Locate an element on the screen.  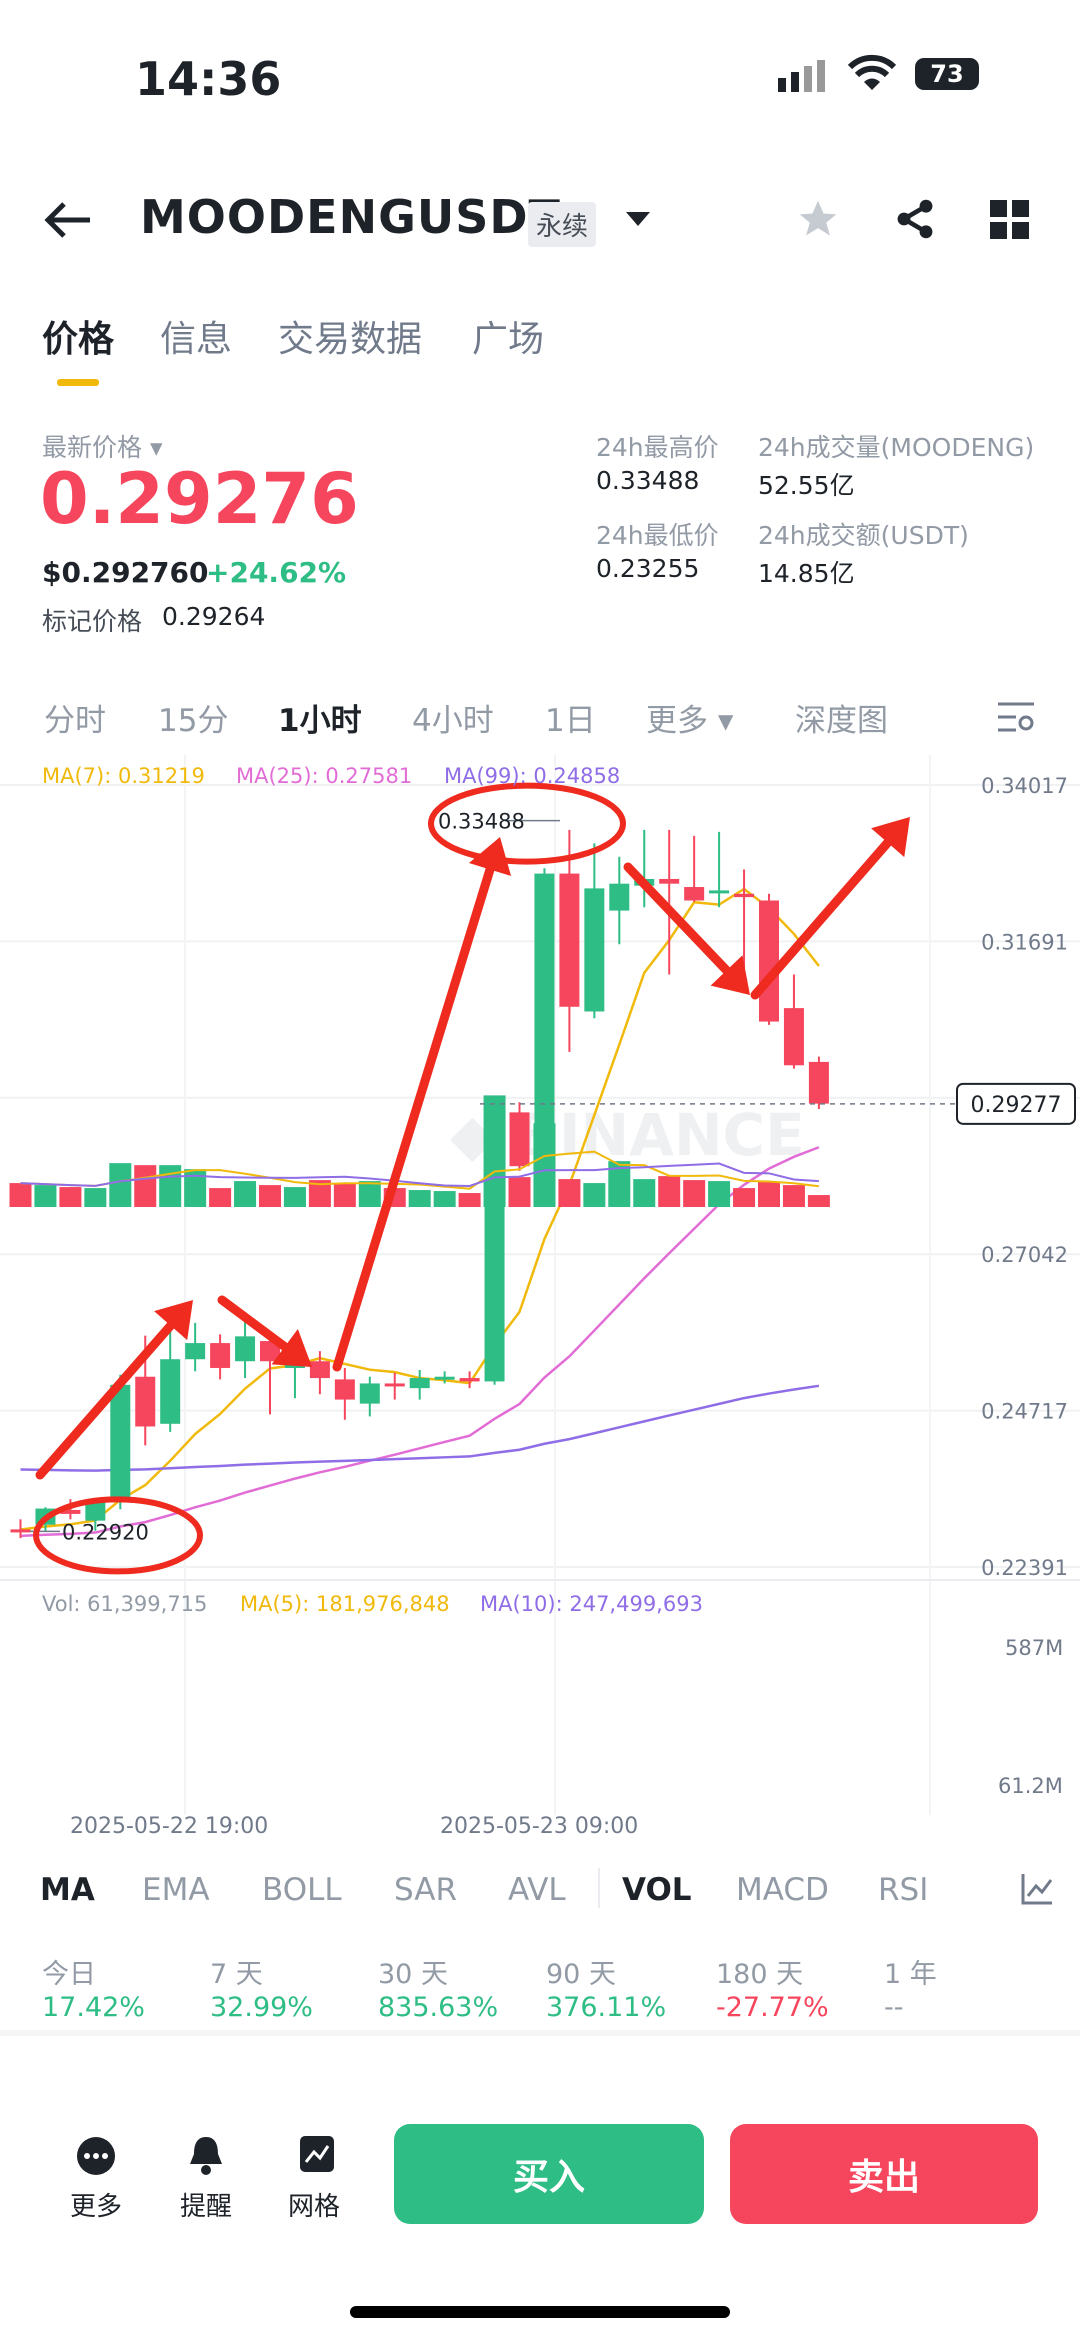
section-divider is located at coordinates (540, 2033).